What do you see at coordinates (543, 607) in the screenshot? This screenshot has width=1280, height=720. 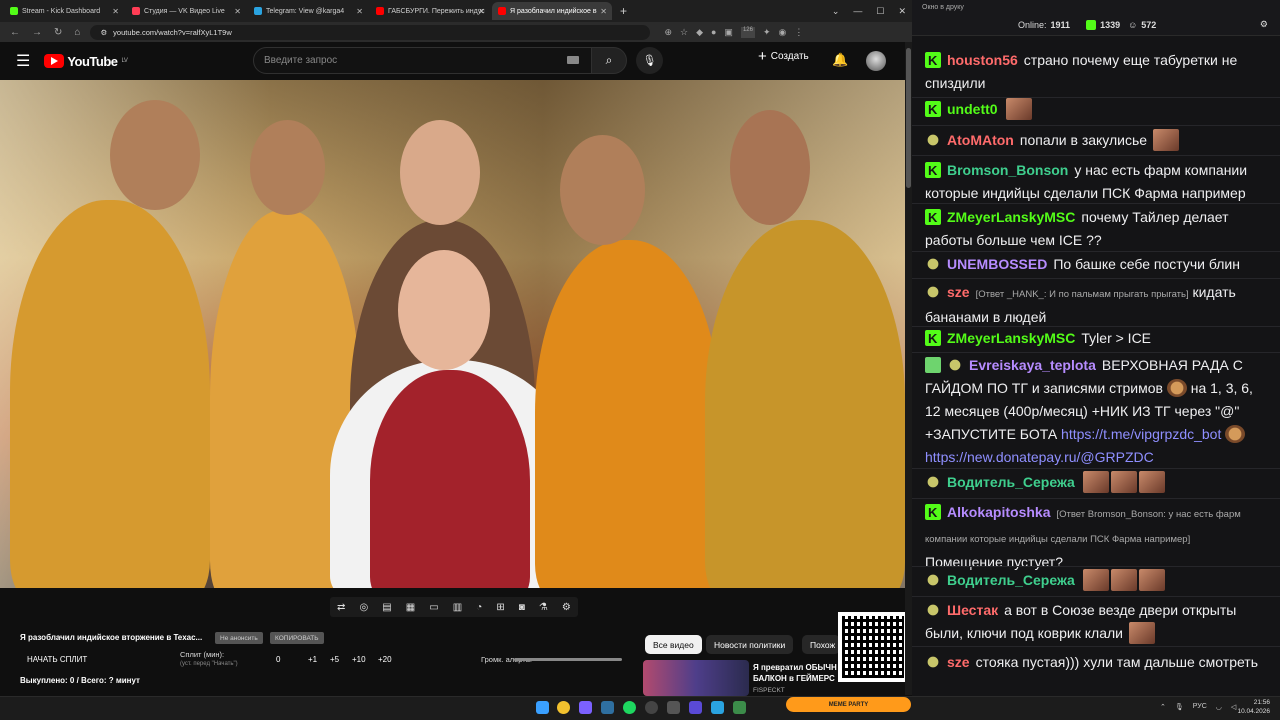 I see `lab-icon: ⚗` at bounding box center [543, 607].